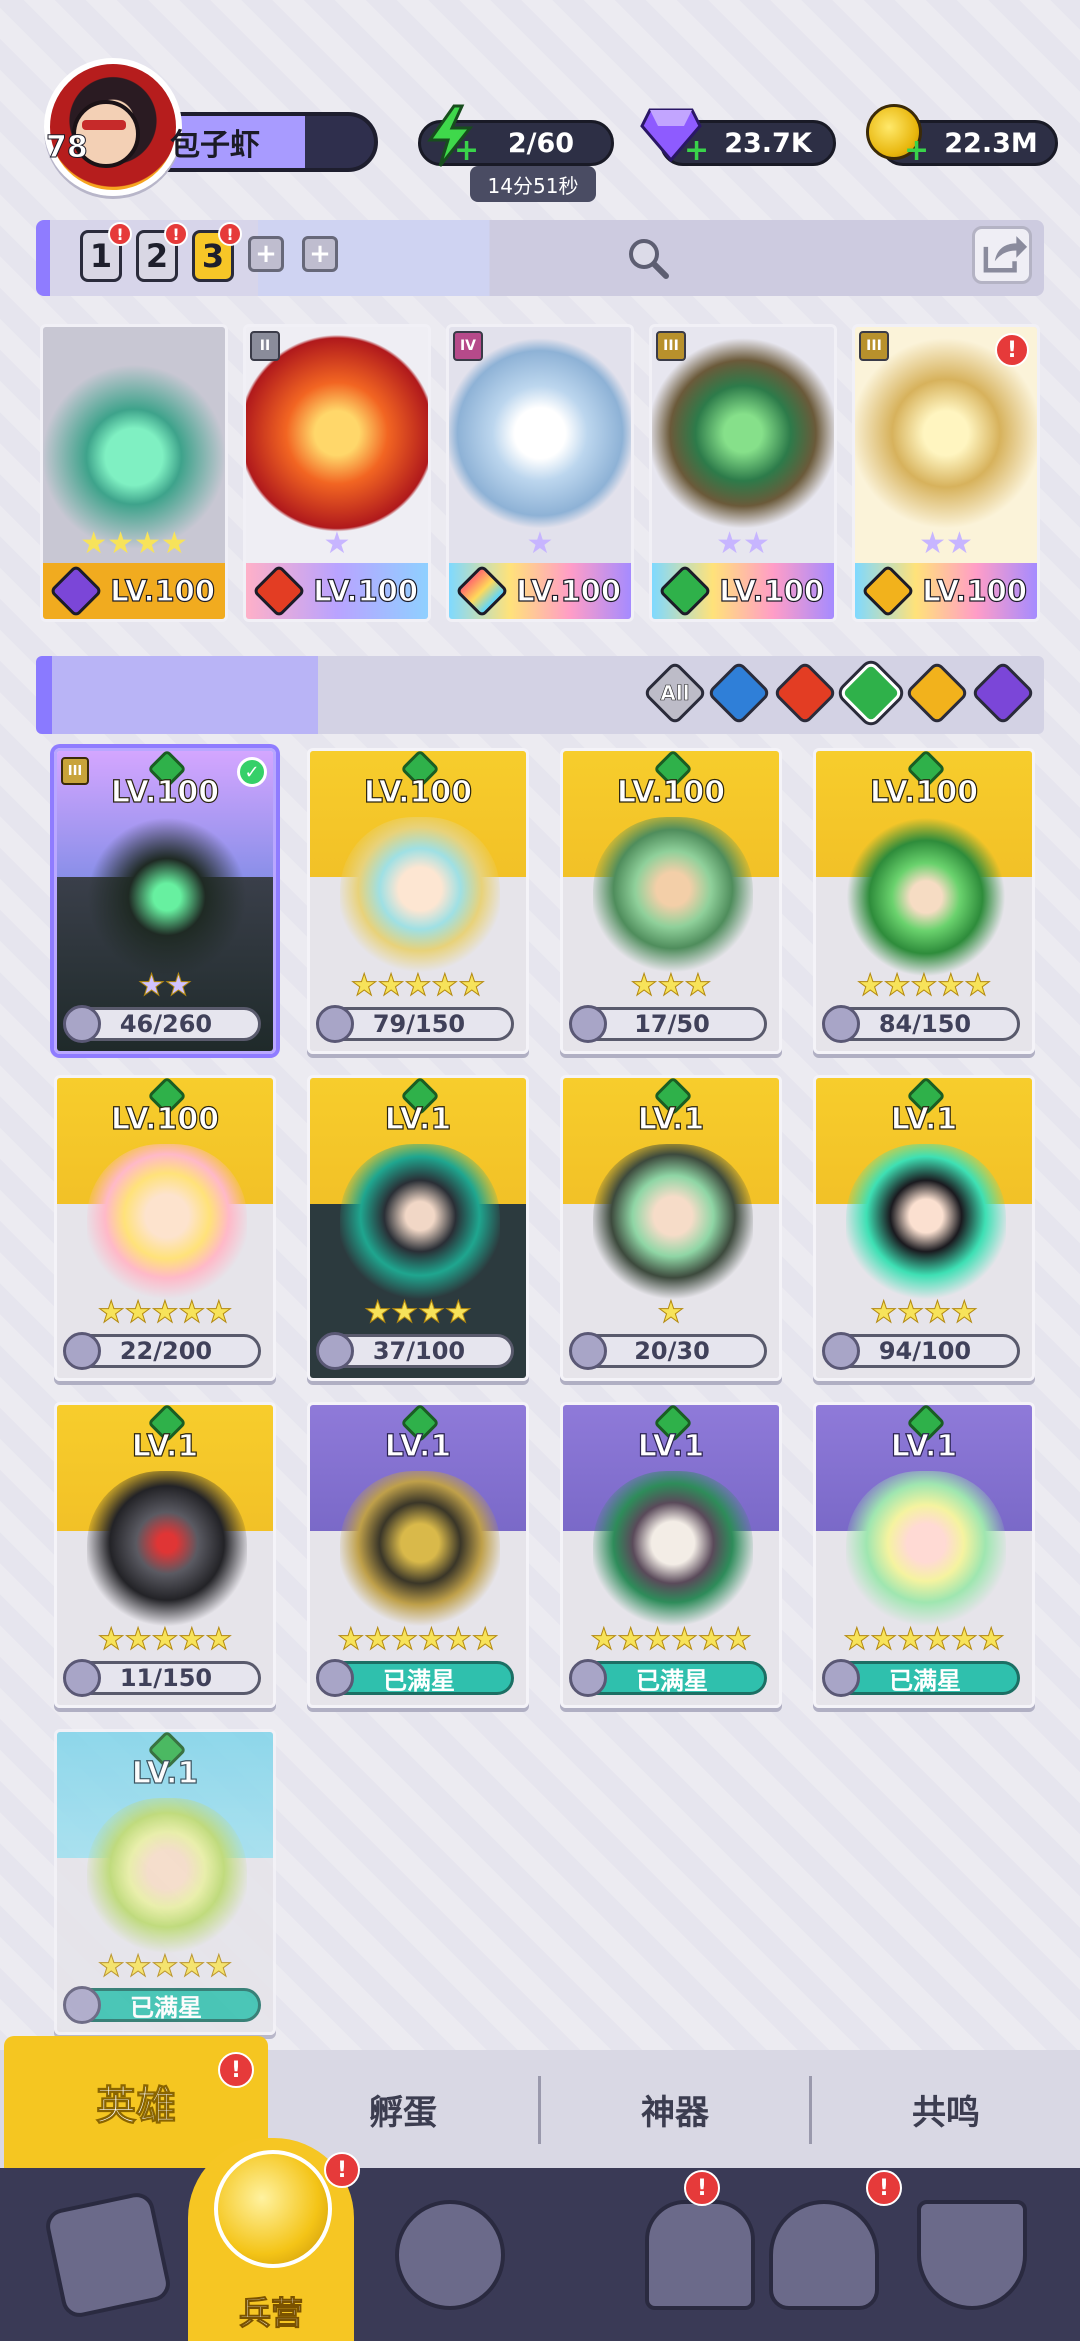 The image size is (1080, 2341). Describe the element at coordinates (1002, 255) in the screenshot. I see `share-icon` at that location.